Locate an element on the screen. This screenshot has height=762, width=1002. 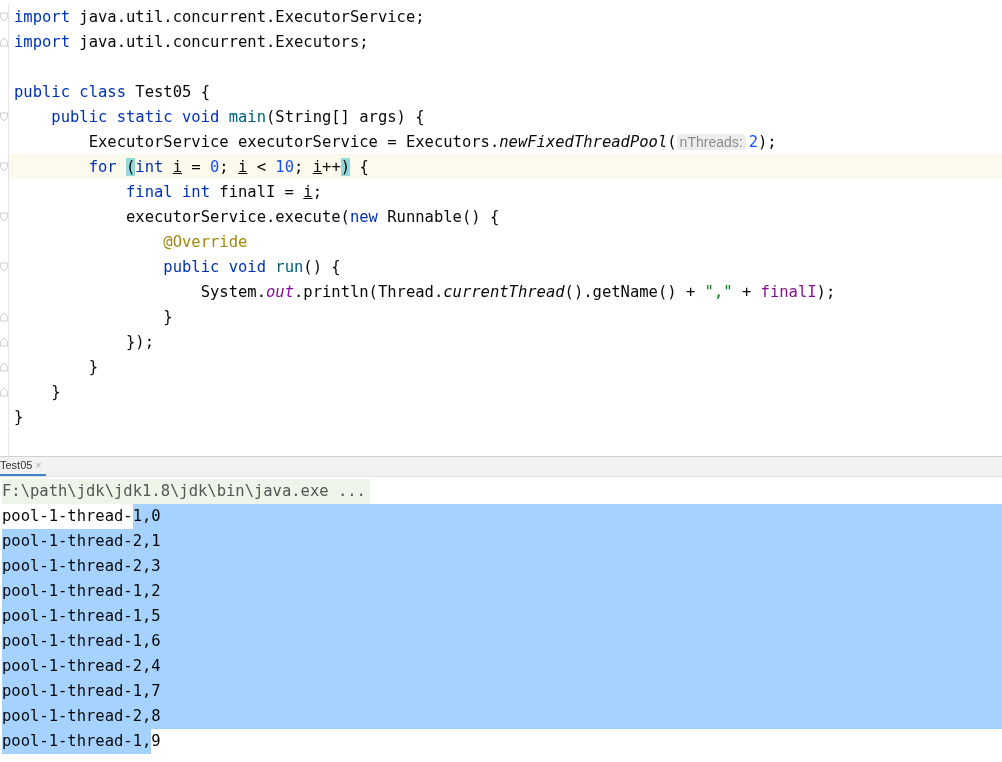
code-line: System.out.println(Thread.currentThread().getName() + "," + finalI); is located at coordinates (517, 291).